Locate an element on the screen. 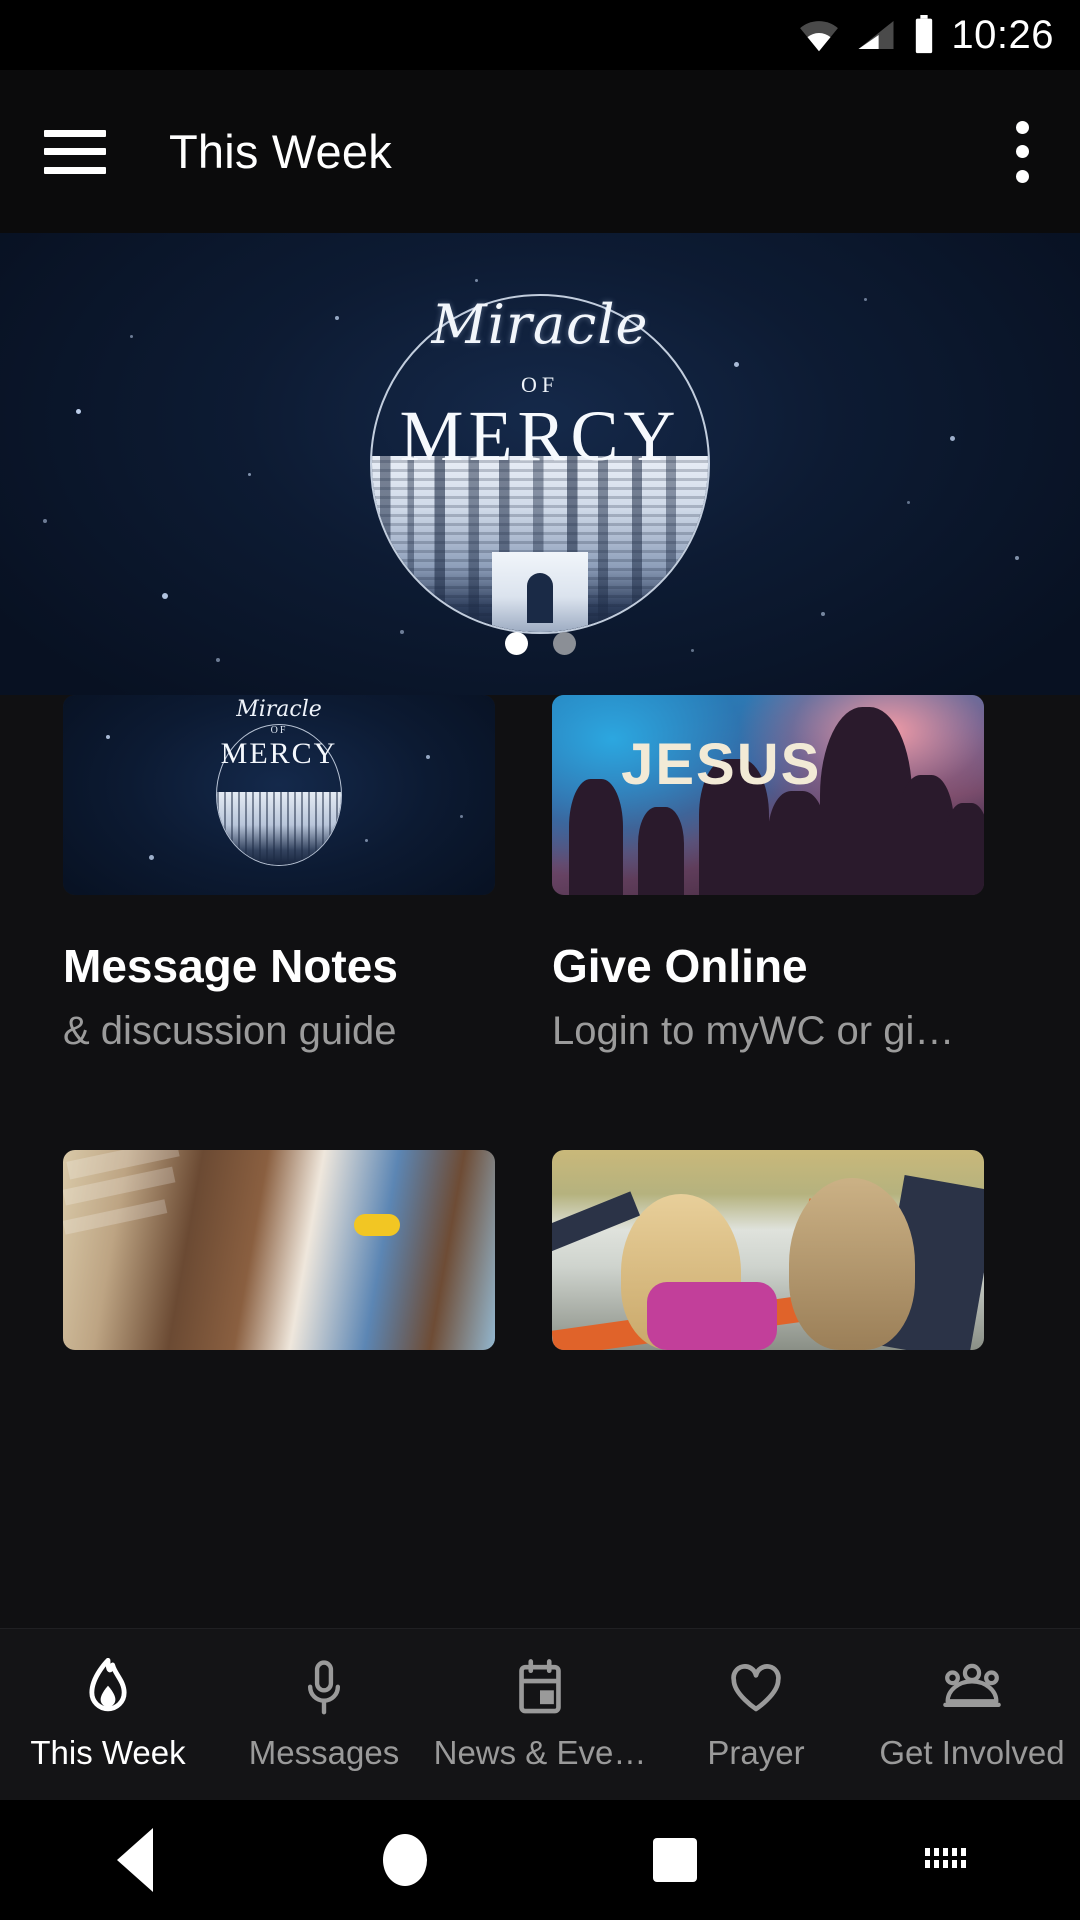  hero-title-text: MERCY is located at coordinates (540, 436).